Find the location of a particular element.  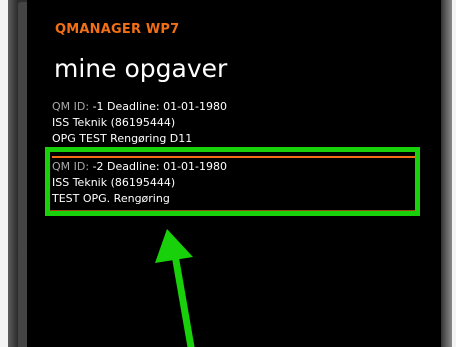

task-id-value: -1 is located at coordinates (98, 106).